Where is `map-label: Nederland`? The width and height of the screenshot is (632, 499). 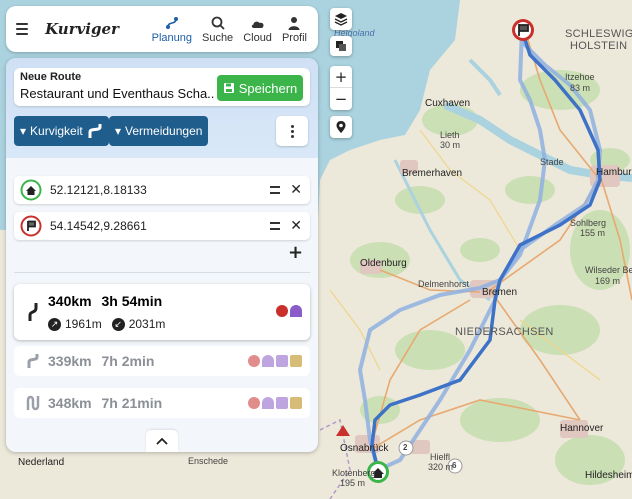
map-label: Nederland is located at coordinates (41, 462).